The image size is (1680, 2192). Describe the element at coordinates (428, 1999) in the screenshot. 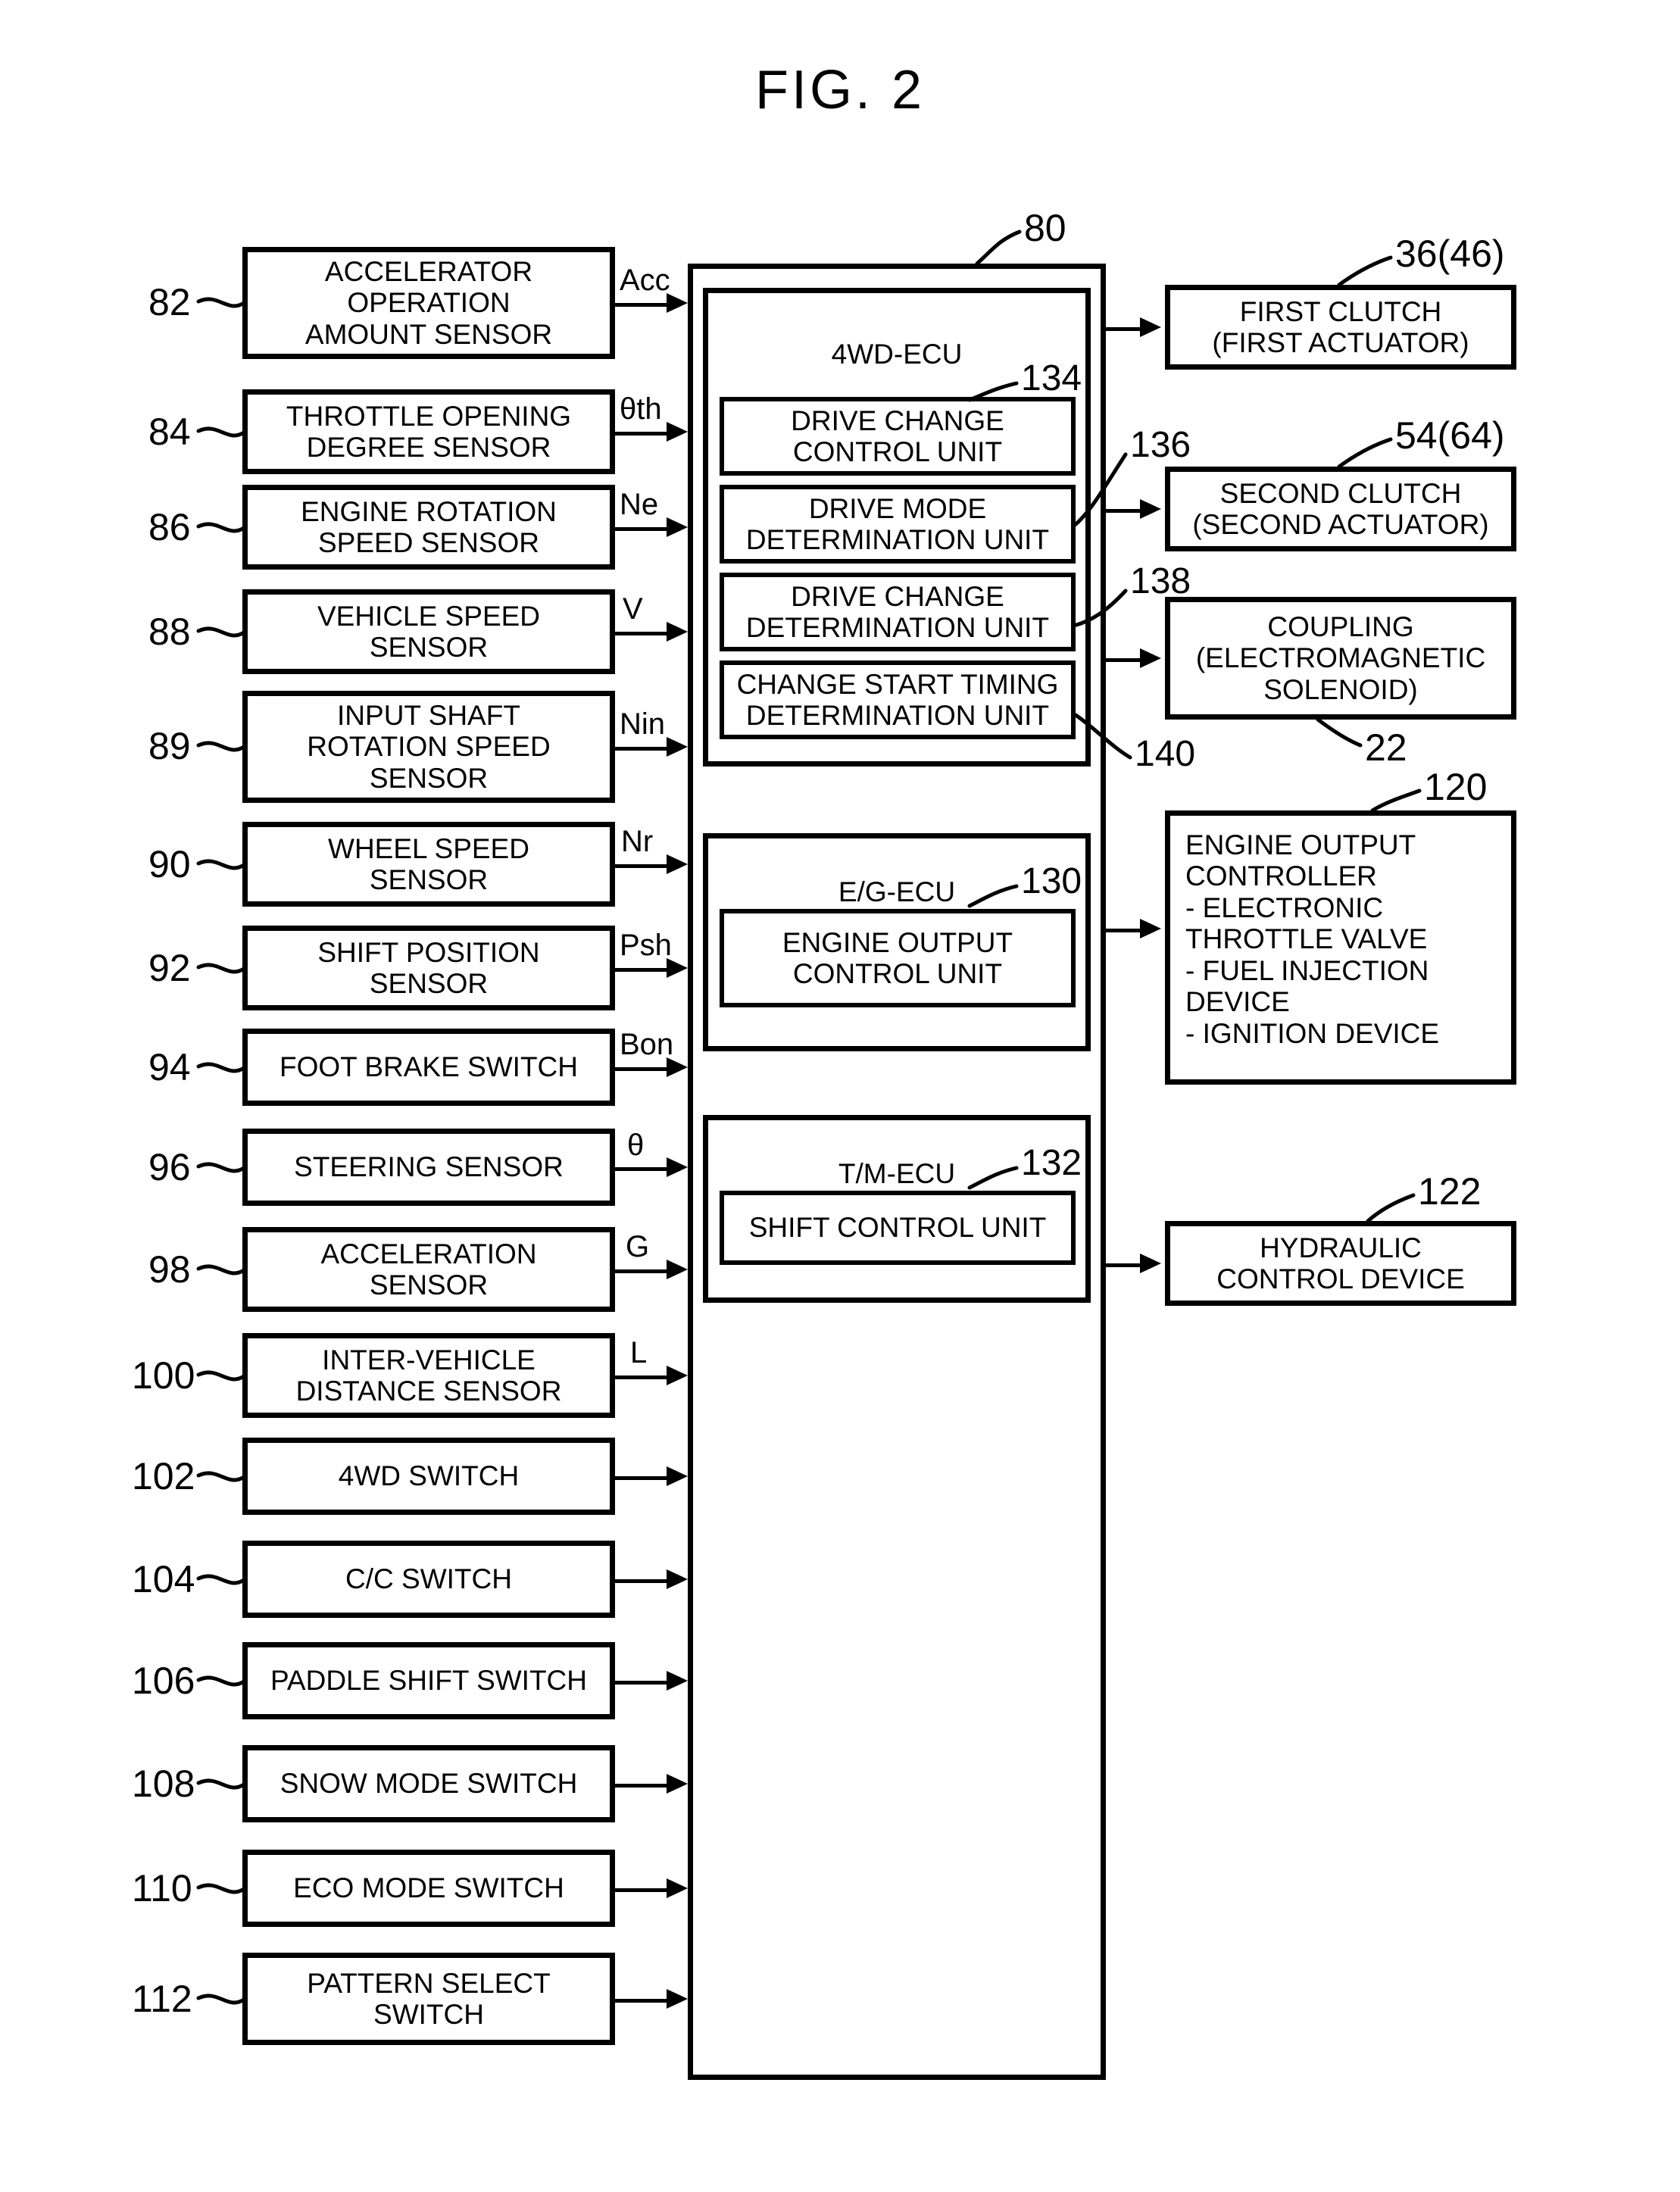

I see `input-box-112: PATTERN SELECT SWITCH` at that location.